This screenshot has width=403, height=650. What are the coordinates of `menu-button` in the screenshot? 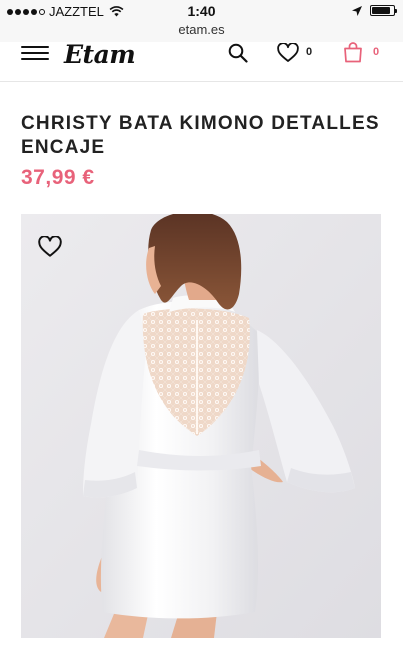 It's located at (35, 54).